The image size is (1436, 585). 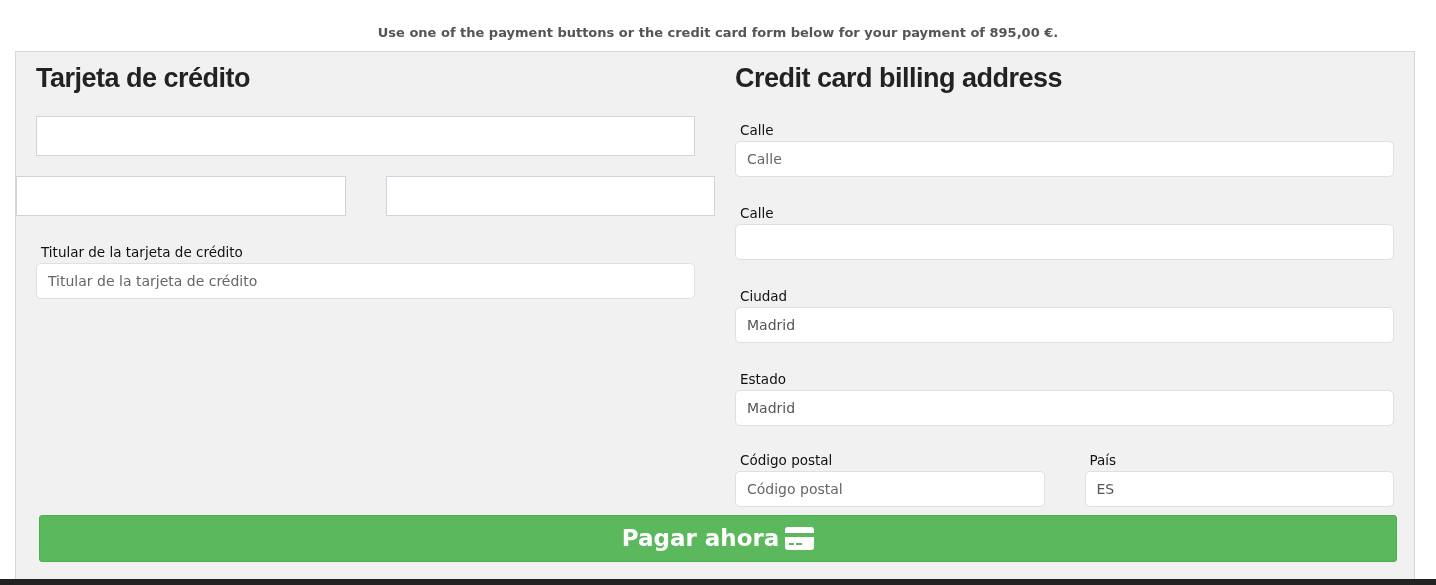 I want to click on field-label: Titular de la tarjeta de crédito, so click(x=142, y=252).